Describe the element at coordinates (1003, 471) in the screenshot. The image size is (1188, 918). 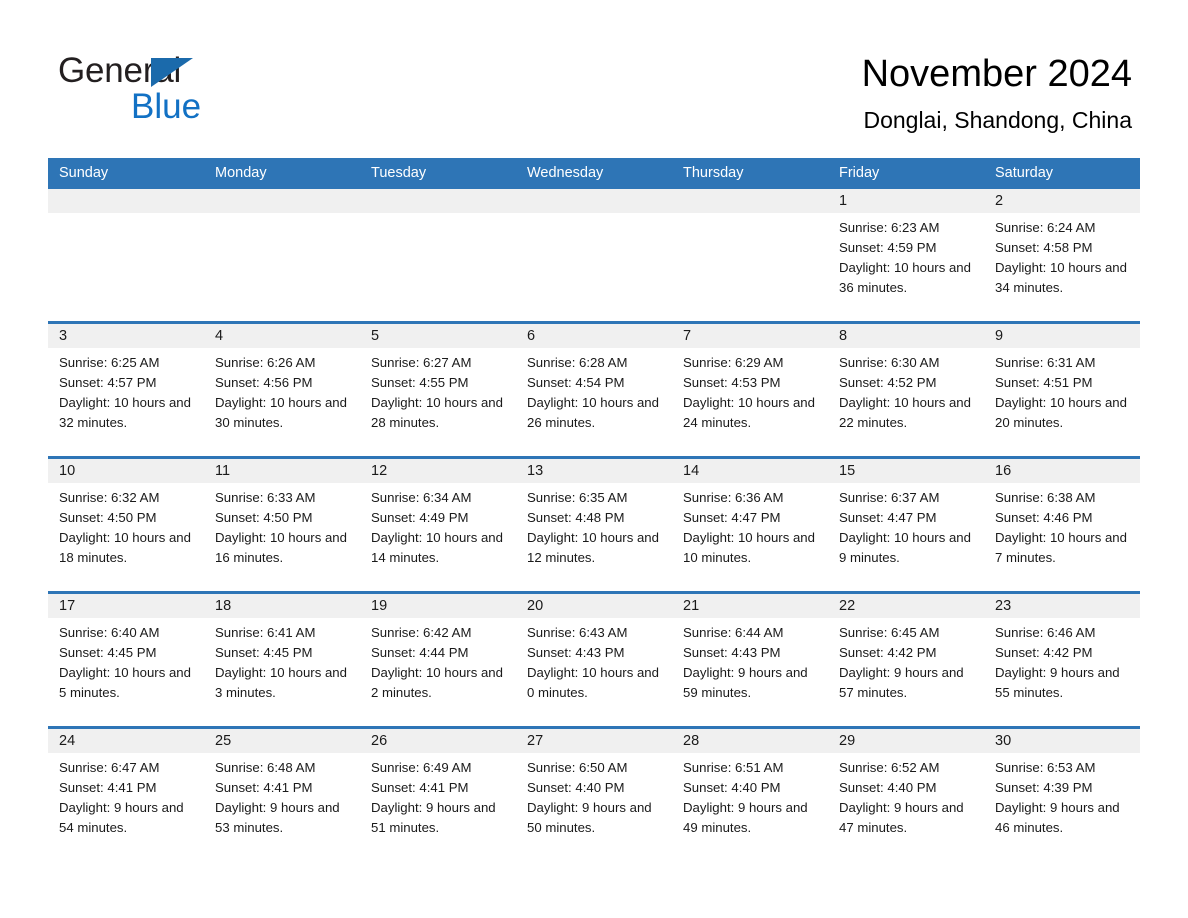
I see `day-number: 16` at that location.